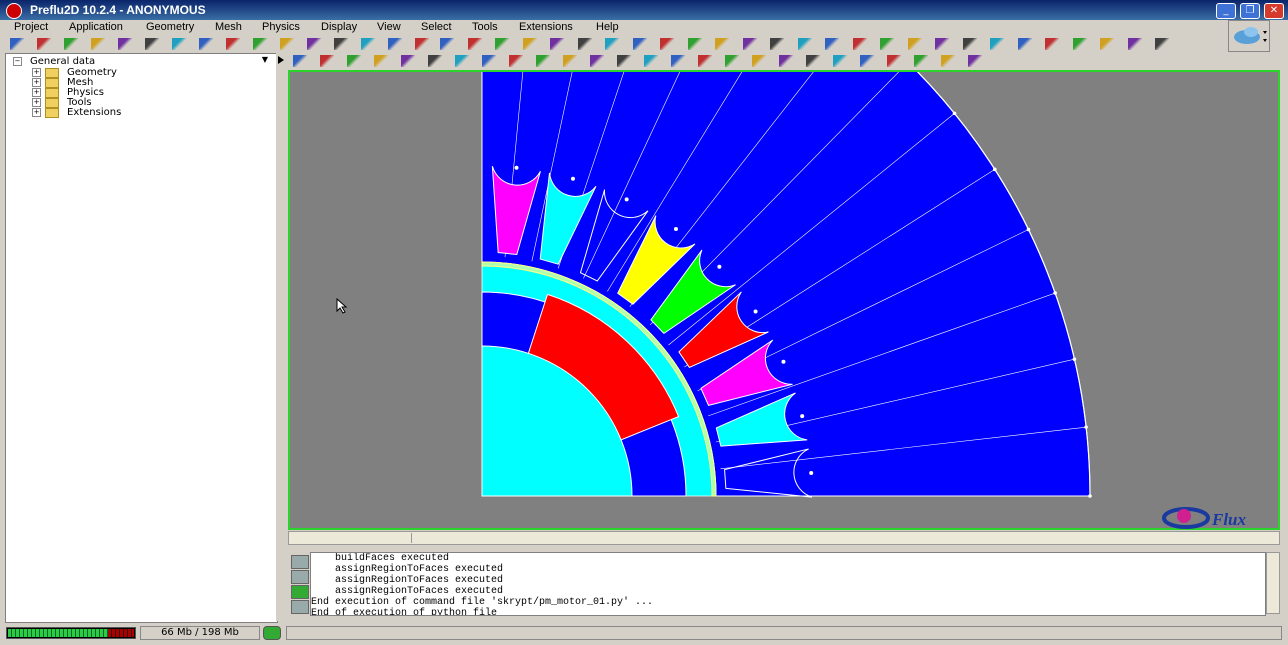  Describe the element at coordinates (17, 61) in the screenshot. I see `collapse-icon: −` at that location.